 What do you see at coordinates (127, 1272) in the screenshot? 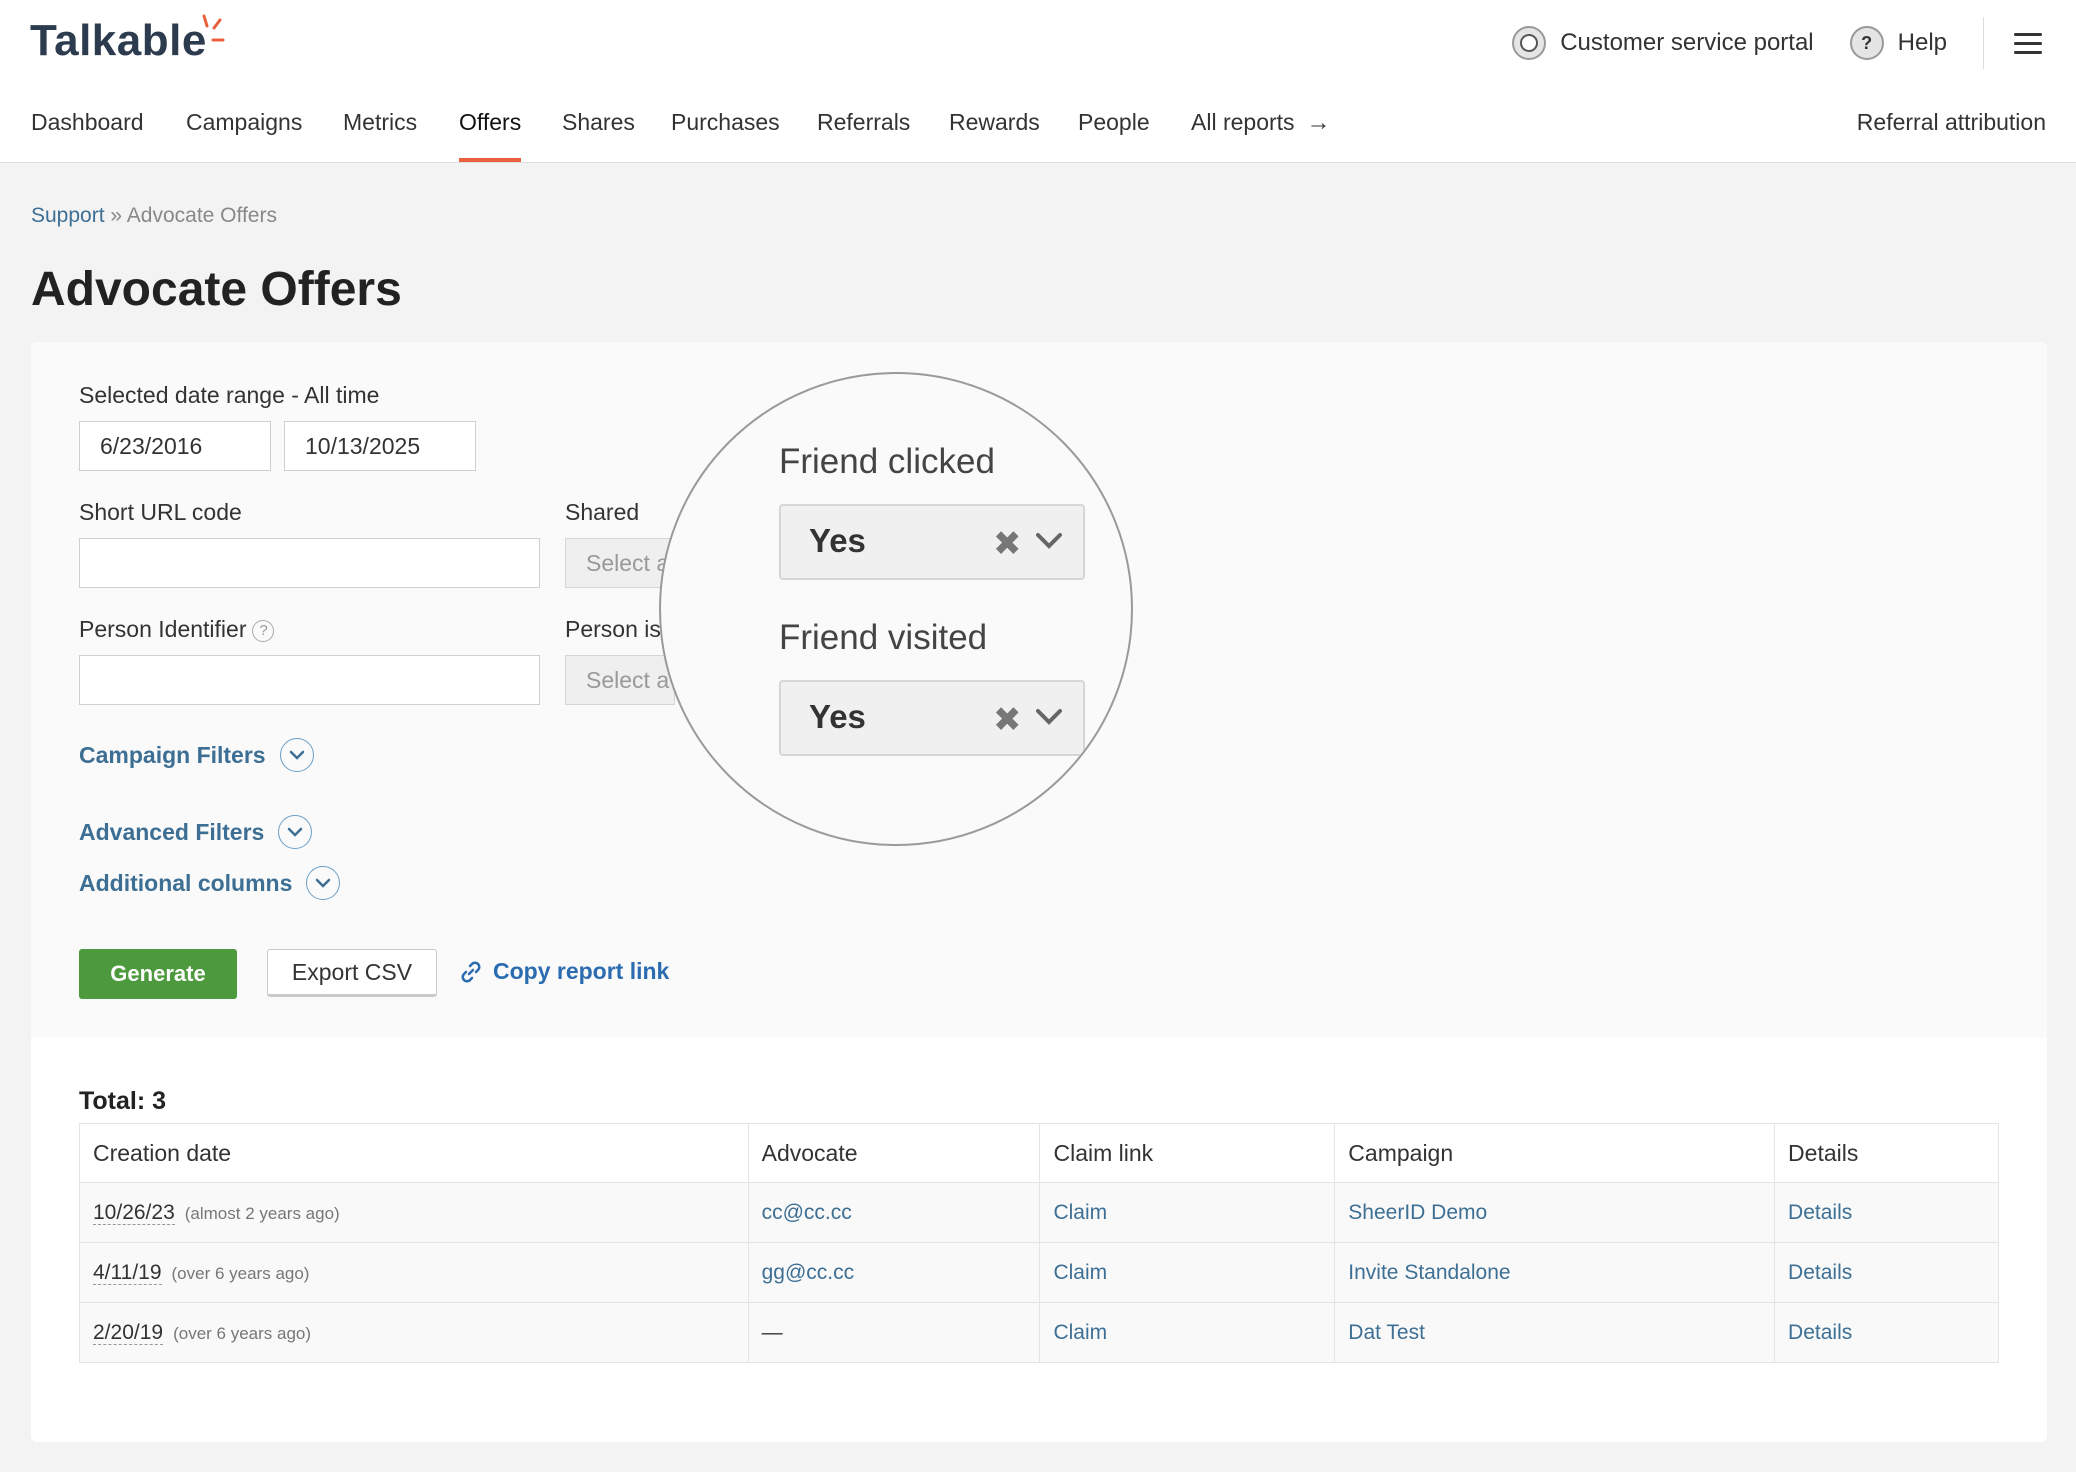
I see `creation-date: 4/11/19` at bounding box center [127, 1272].